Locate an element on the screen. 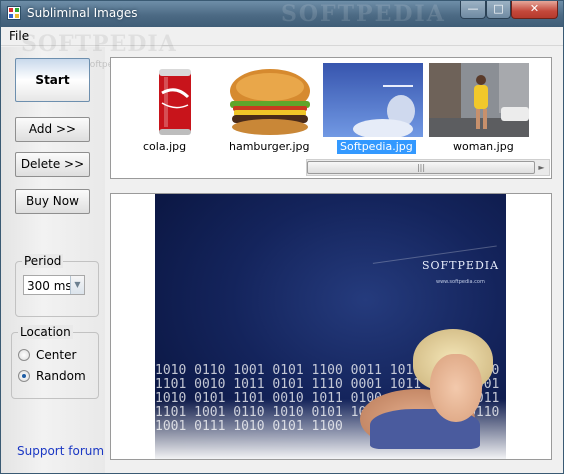  title-bar: Subliminal Images SOFTPEDIA — □ ✕ is located at coordinates (282, 14).